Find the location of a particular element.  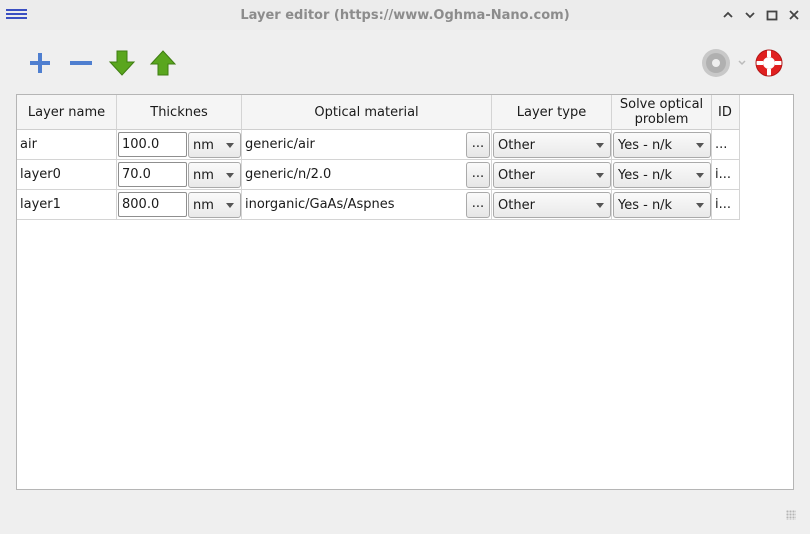

move-down-icon is located at coordinates (122, 63).